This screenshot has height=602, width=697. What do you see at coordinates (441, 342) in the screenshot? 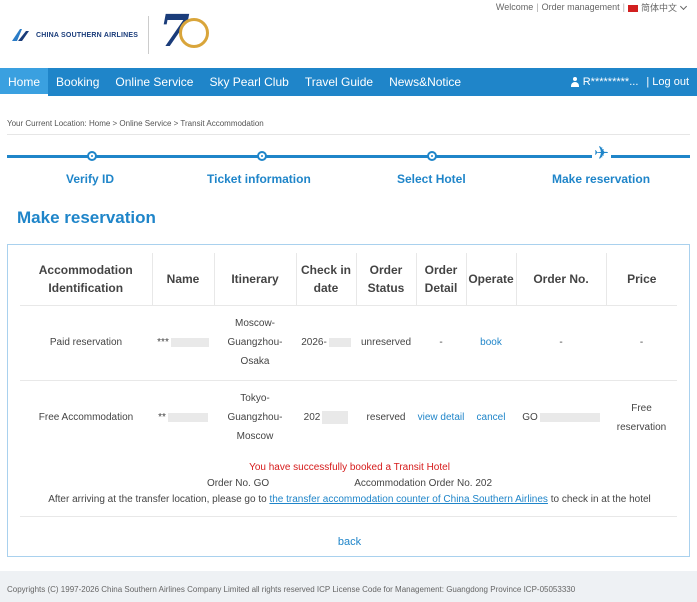
I see `cell-detail: -` at bounding box center [441, 342].